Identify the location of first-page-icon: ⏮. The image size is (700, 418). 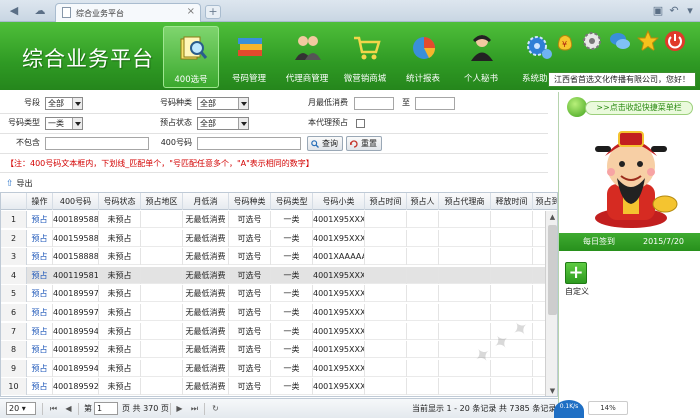
(53, 408).